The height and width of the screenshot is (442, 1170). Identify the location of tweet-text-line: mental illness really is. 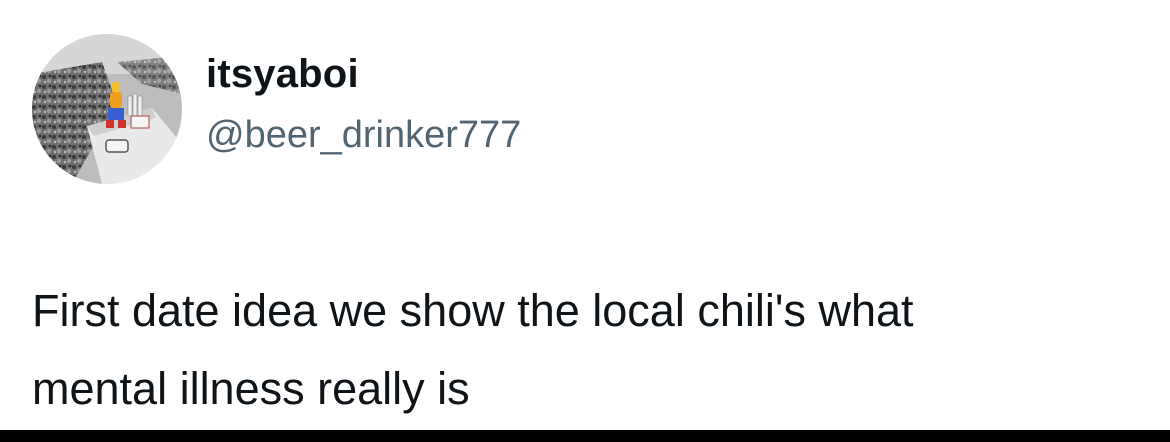
(251, 388).